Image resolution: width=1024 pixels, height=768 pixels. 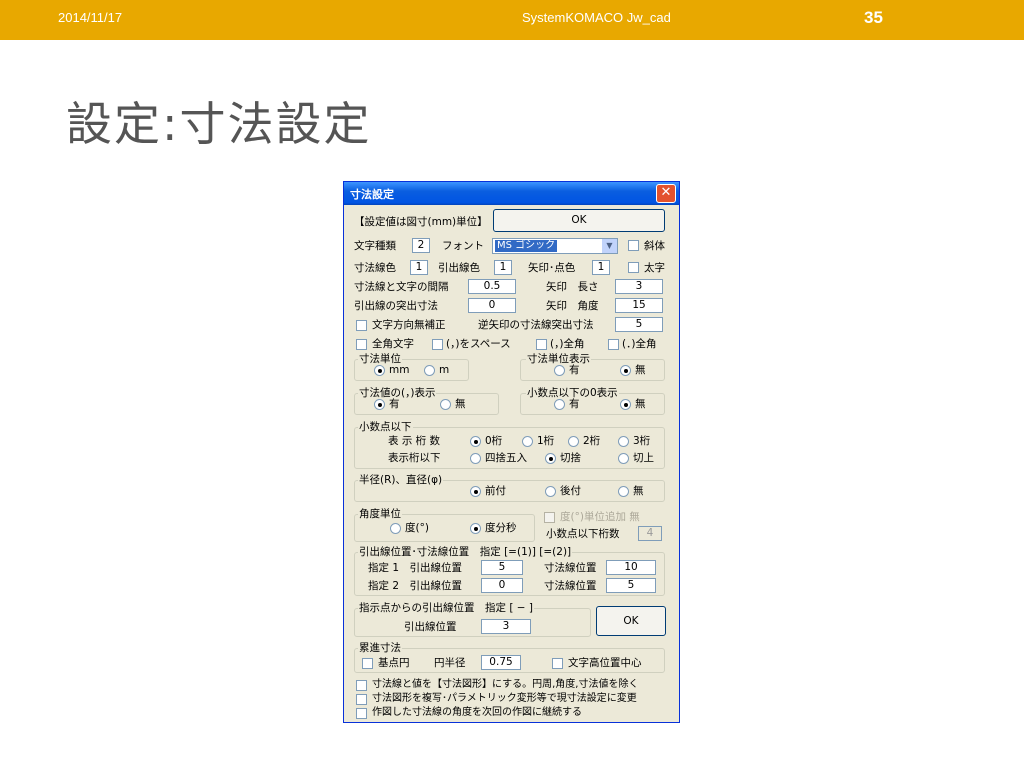 What do you see at coordinates (623, 491) in the screenshot?
I see `none-radio` at bounding box center [623, 491].